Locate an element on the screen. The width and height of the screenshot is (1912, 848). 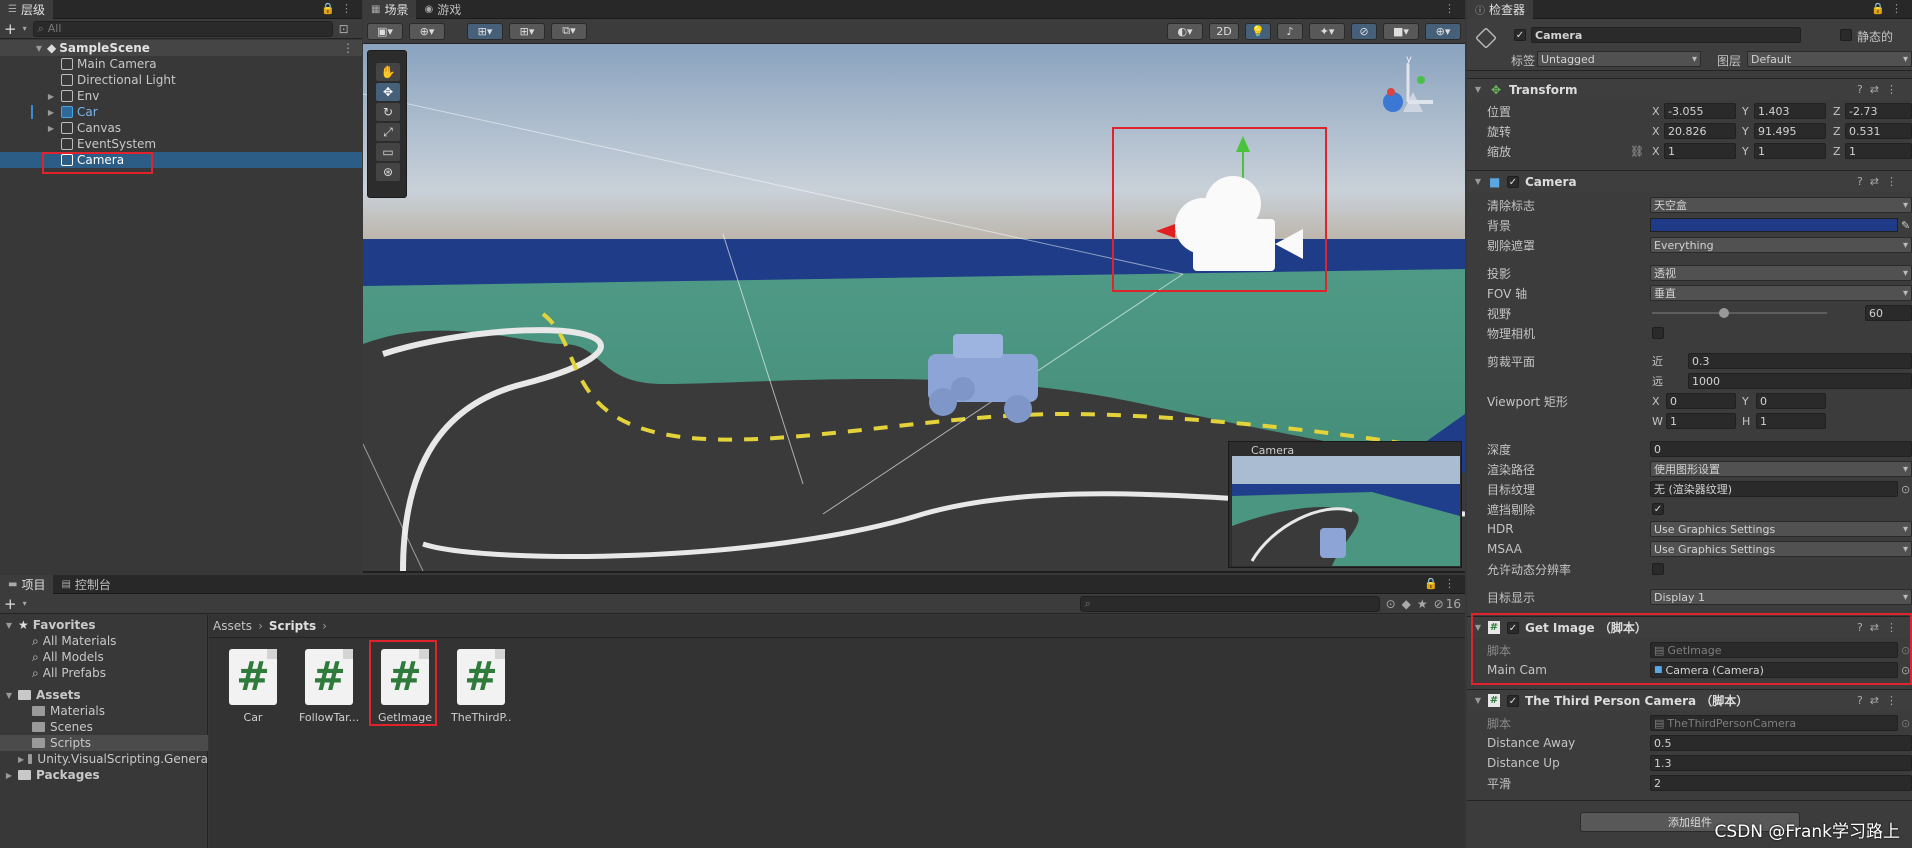
physical-camera-checkbox is located at coordinates (1658, 333).